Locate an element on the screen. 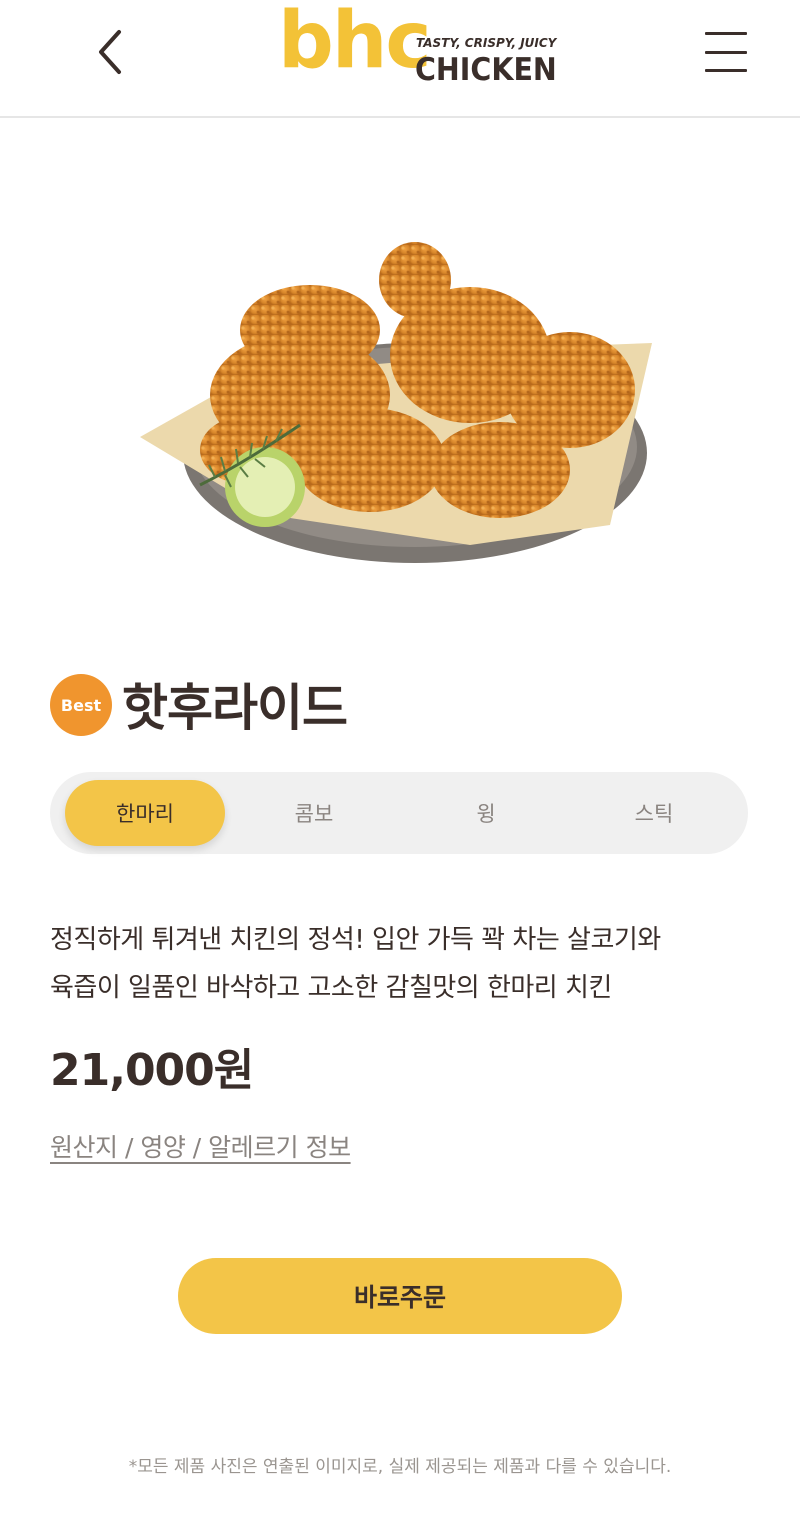 This screenshot has height=1520, width=800. size-tabs: 한마리 콤보 윙 스틱 is located at coordinates (399, 813).